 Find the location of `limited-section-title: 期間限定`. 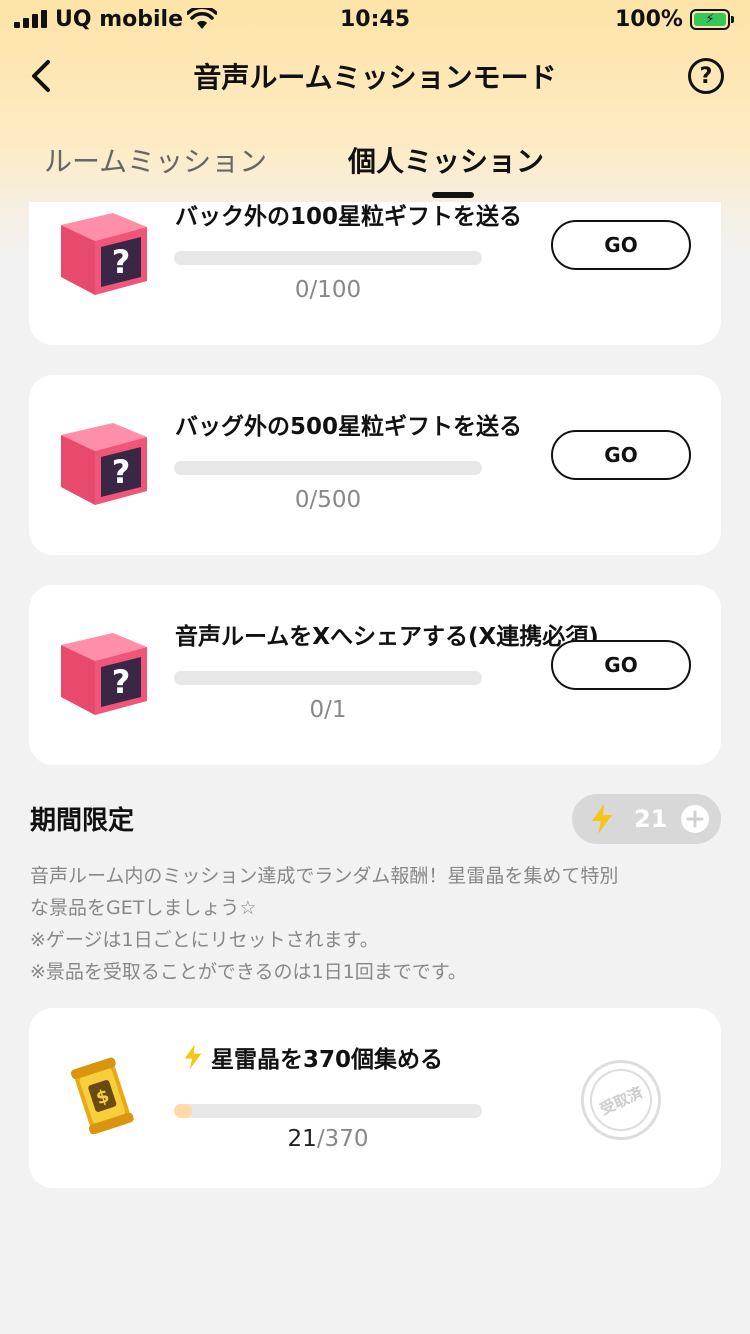

limited-section-title: 期間限定 is located at coordinates (82, 821).